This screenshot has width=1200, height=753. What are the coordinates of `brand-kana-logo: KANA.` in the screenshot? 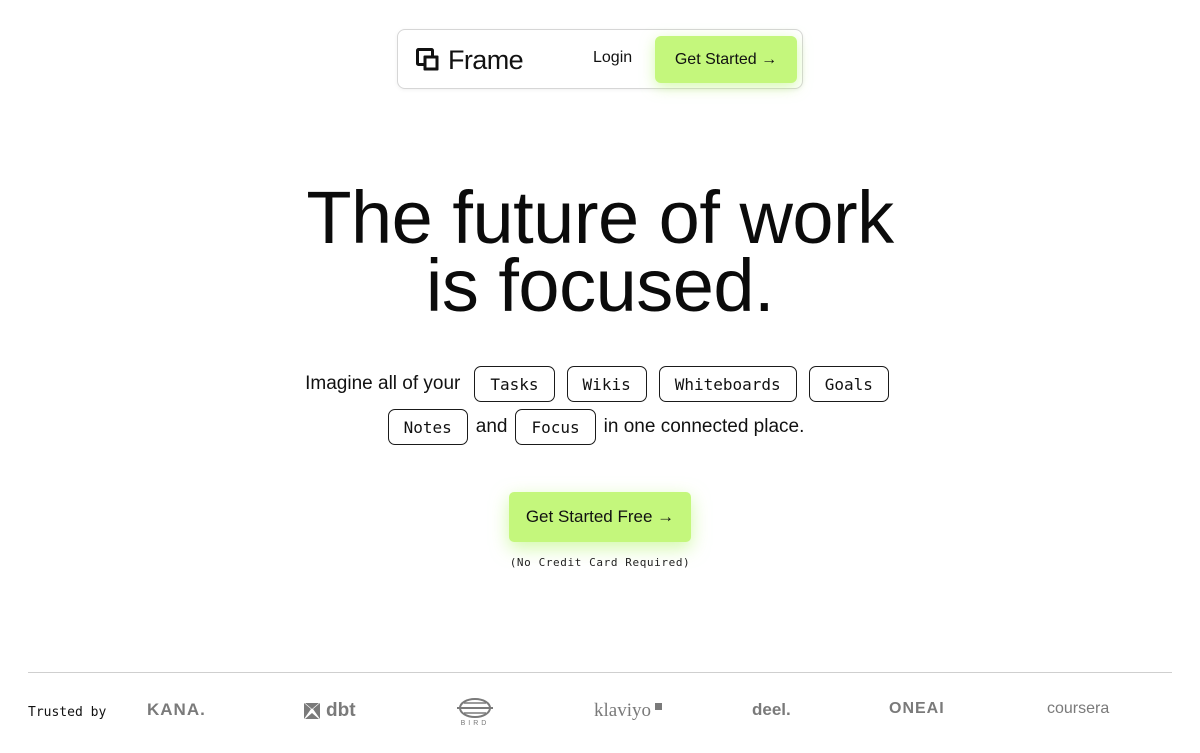 It's located at (176, 710).